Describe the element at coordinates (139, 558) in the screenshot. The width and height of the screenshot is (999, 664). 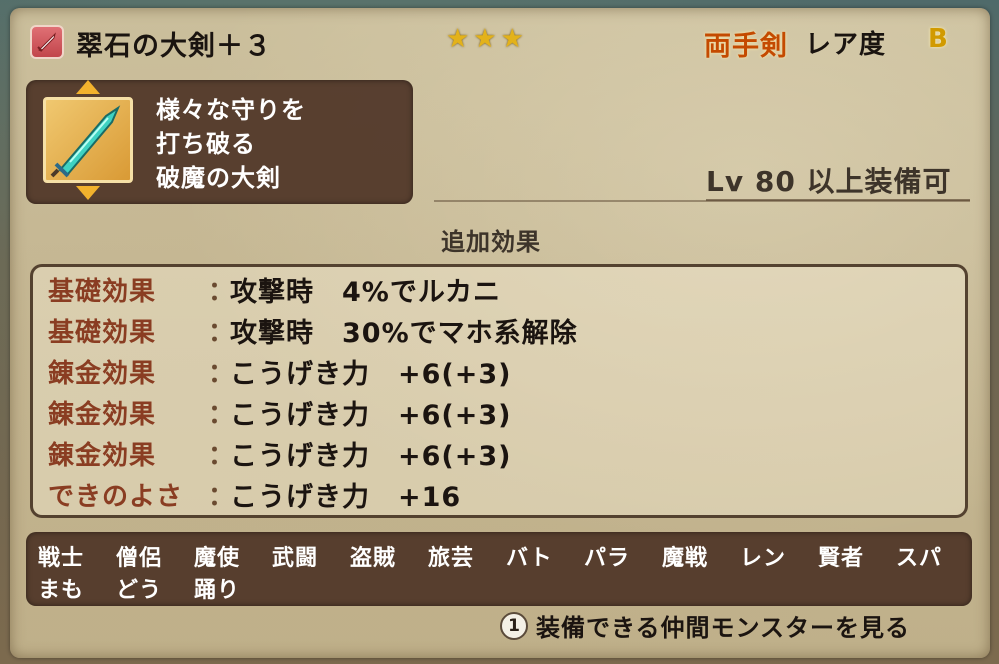
I see `job-priest: 僧侶` at that location.